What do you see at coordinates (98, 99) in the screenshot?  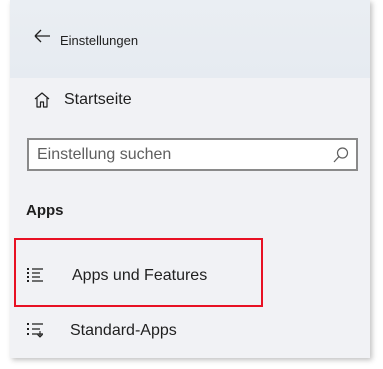 I see `home-label: Startseite` at bounding box center [98, 99].